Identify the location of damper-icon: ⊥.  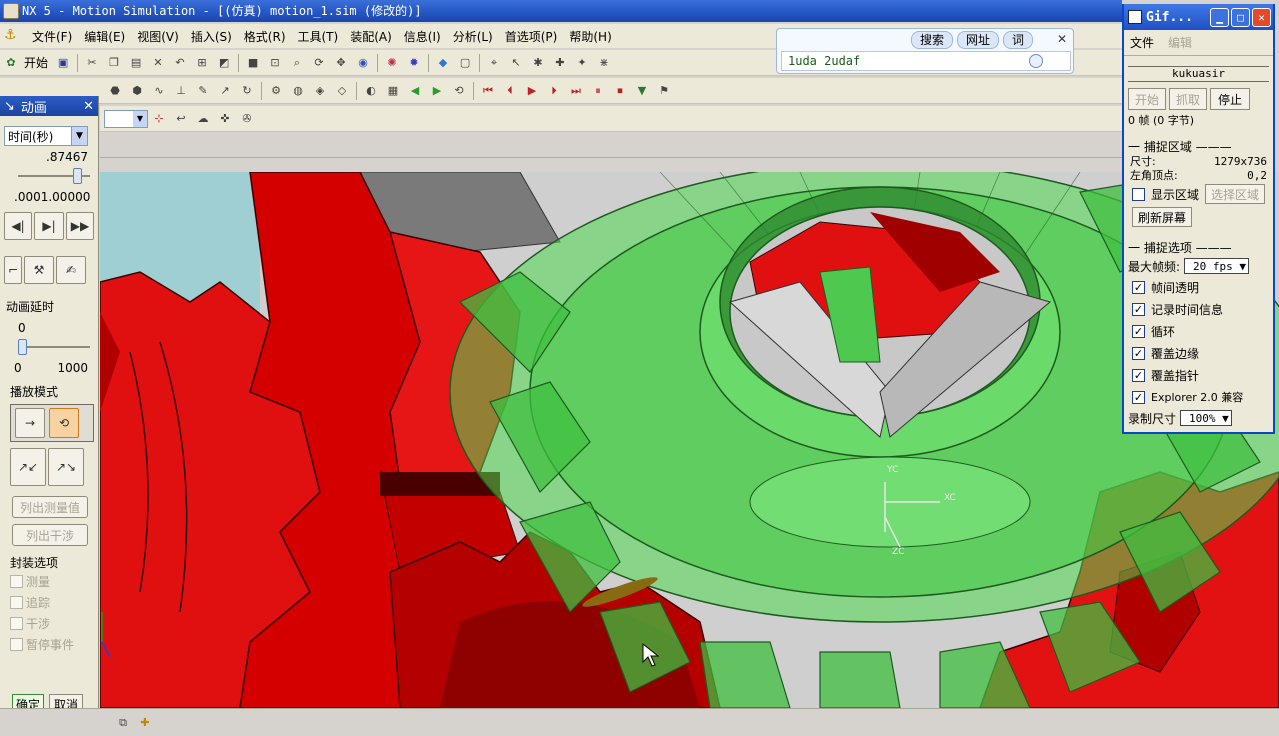
(181, 91).